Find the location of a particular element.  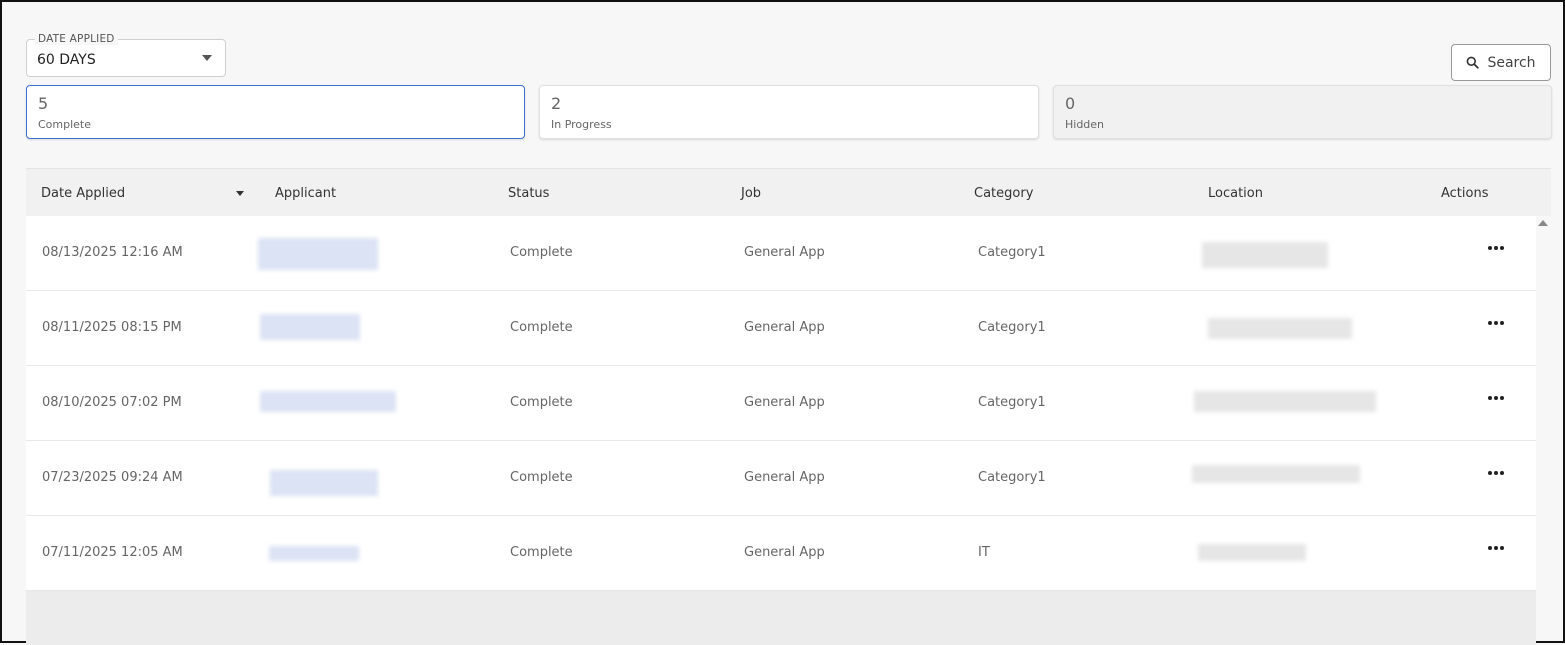

scroll-up-arrow-icon is located at coordinates (1543, 223).